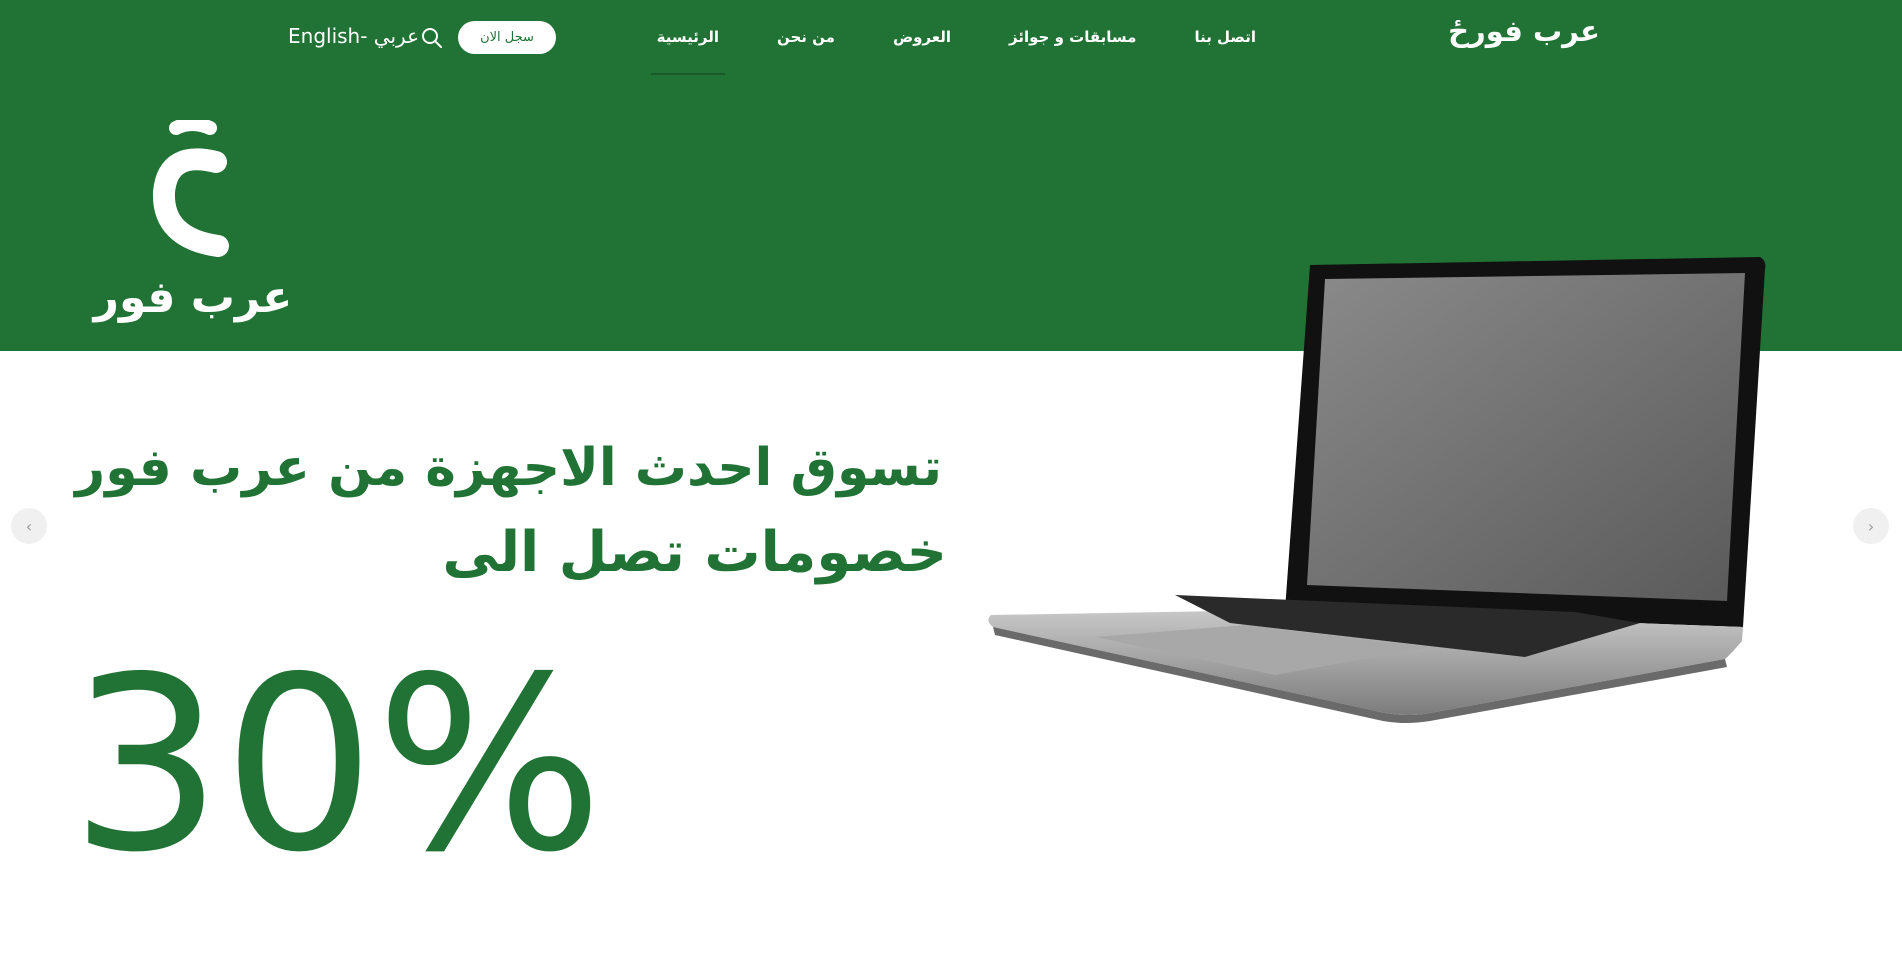 The image size is (1902, 960). Describe the element at coordinates (1871, 526) in the screenshot. I see `carousel-next-button: ›` at that location.